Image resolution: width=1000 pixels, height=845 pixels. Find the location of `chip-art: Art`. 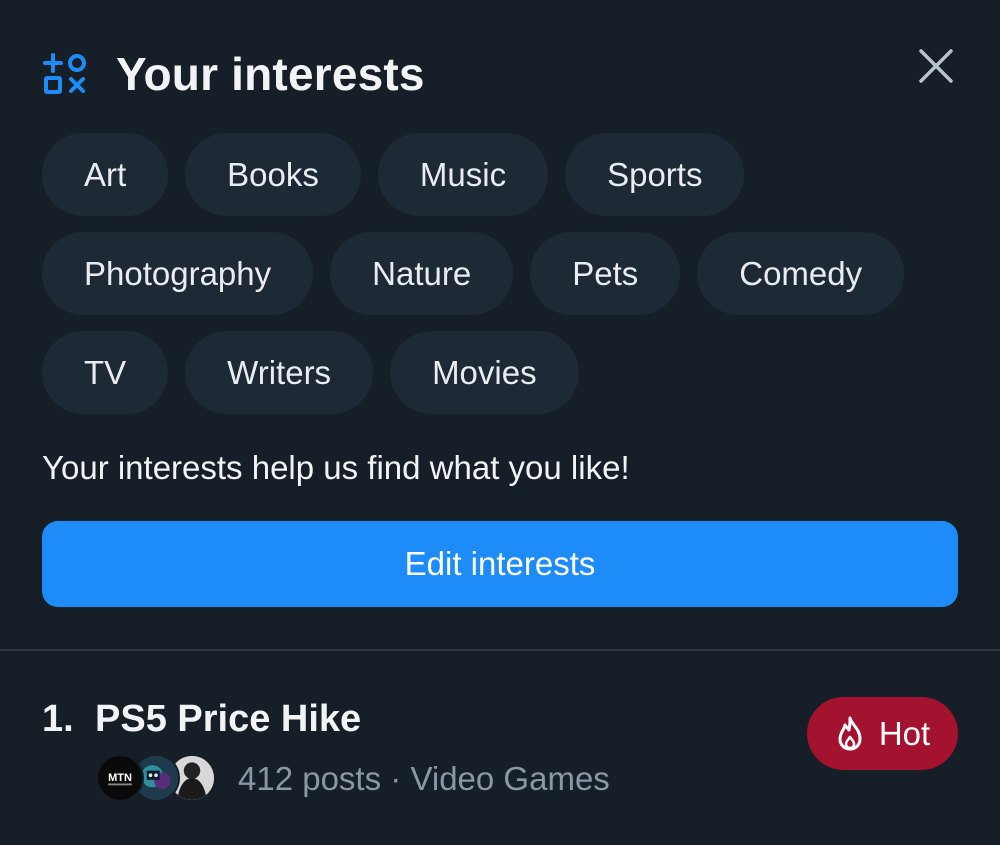

chip-art: Art is located at coordinates (105, 174).